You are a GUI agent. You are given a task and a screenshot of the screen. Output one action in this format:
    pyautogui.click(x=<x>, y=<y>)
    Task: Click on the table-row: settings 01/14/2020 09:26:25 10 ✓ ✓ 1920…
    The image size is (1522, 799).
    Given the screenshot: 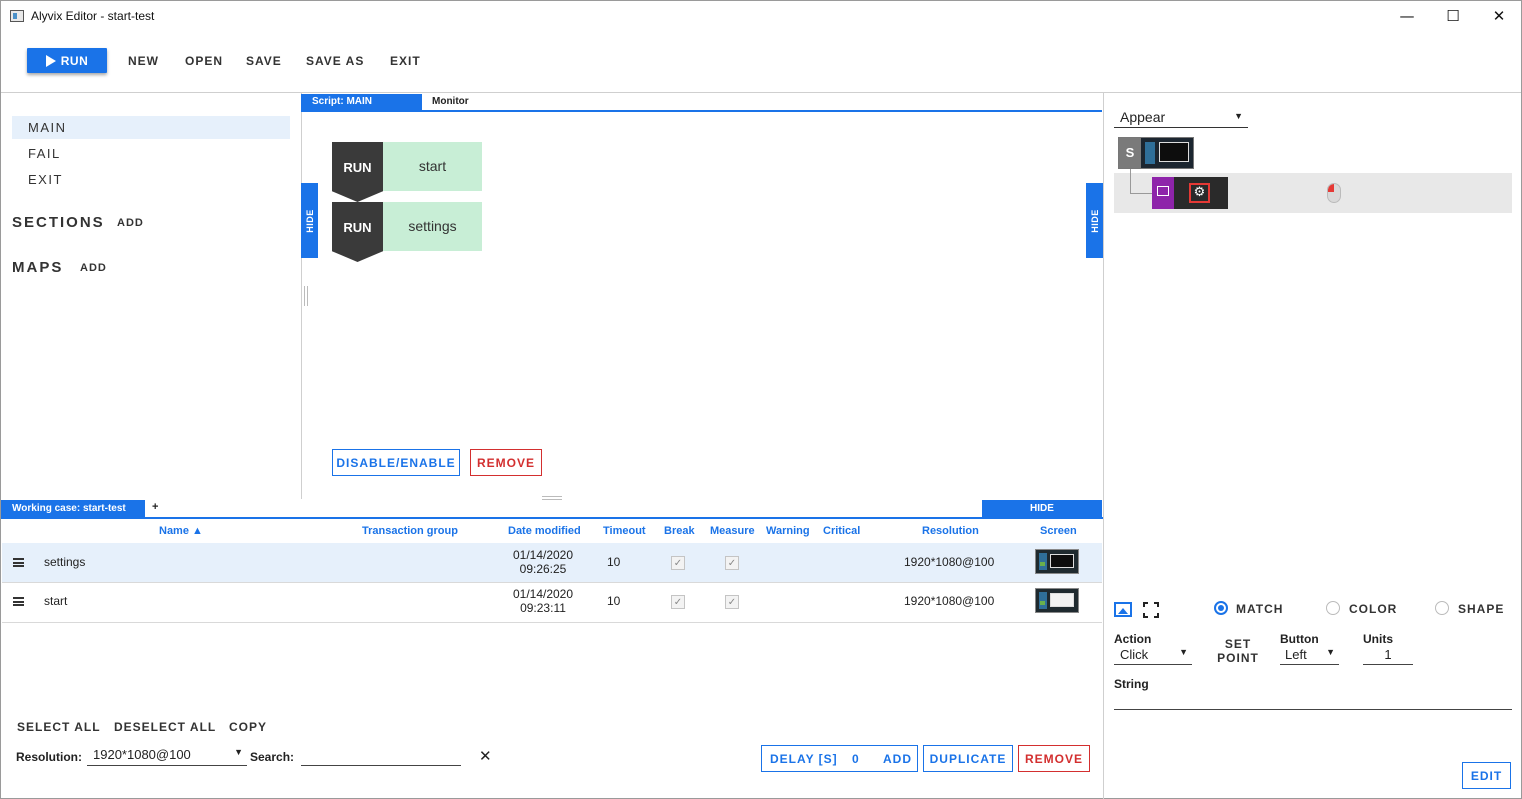 What is the action you would take?
    pyautogui.click(x=552, y=563)
    